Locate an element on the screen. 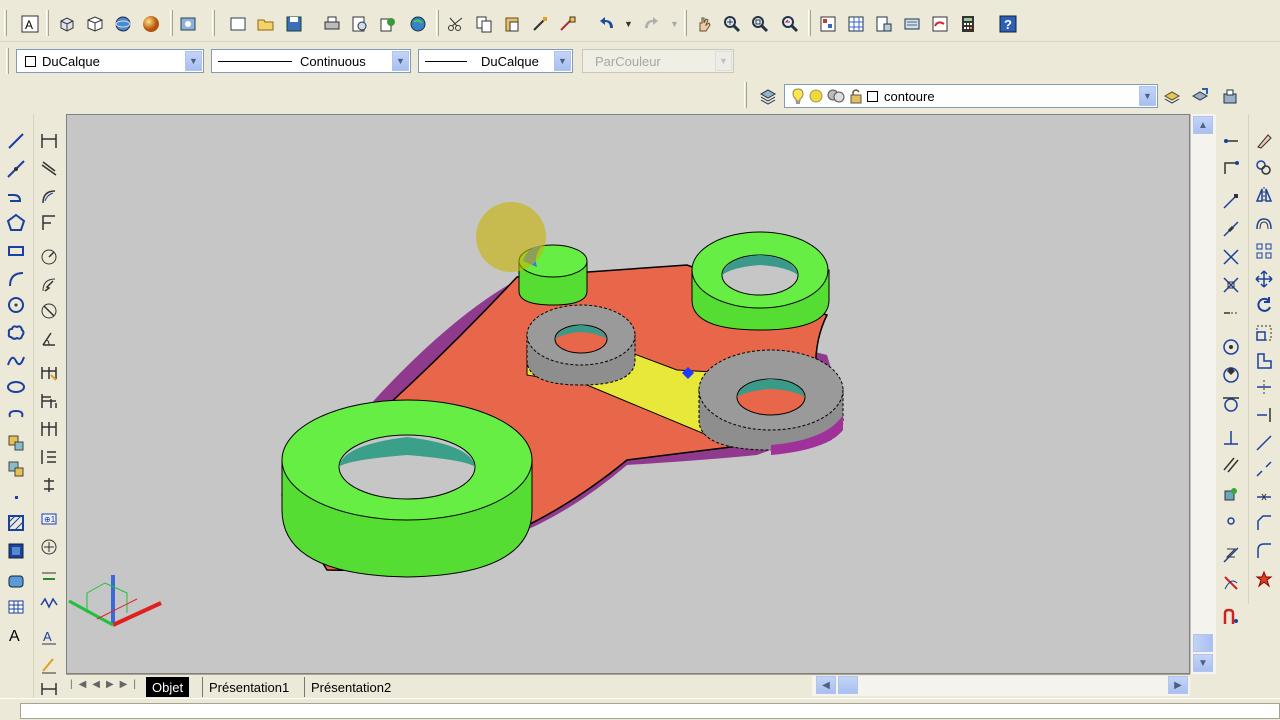 The width and height of the screenshot is (1280, 720). extend-icon is located at coordinates (1264, 415).